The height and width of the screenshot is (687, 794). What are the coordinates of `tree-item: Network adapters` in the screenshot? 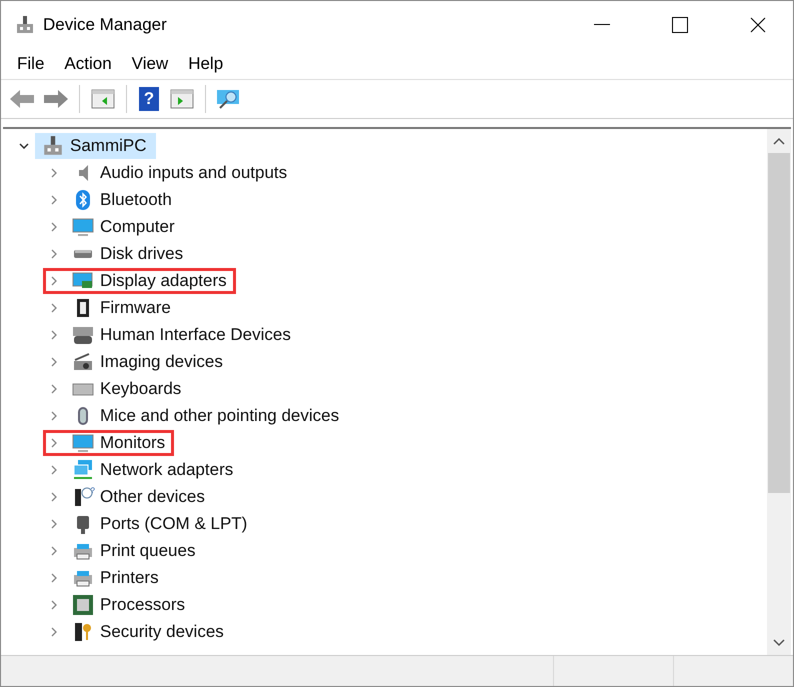 It's located at (153, 469).